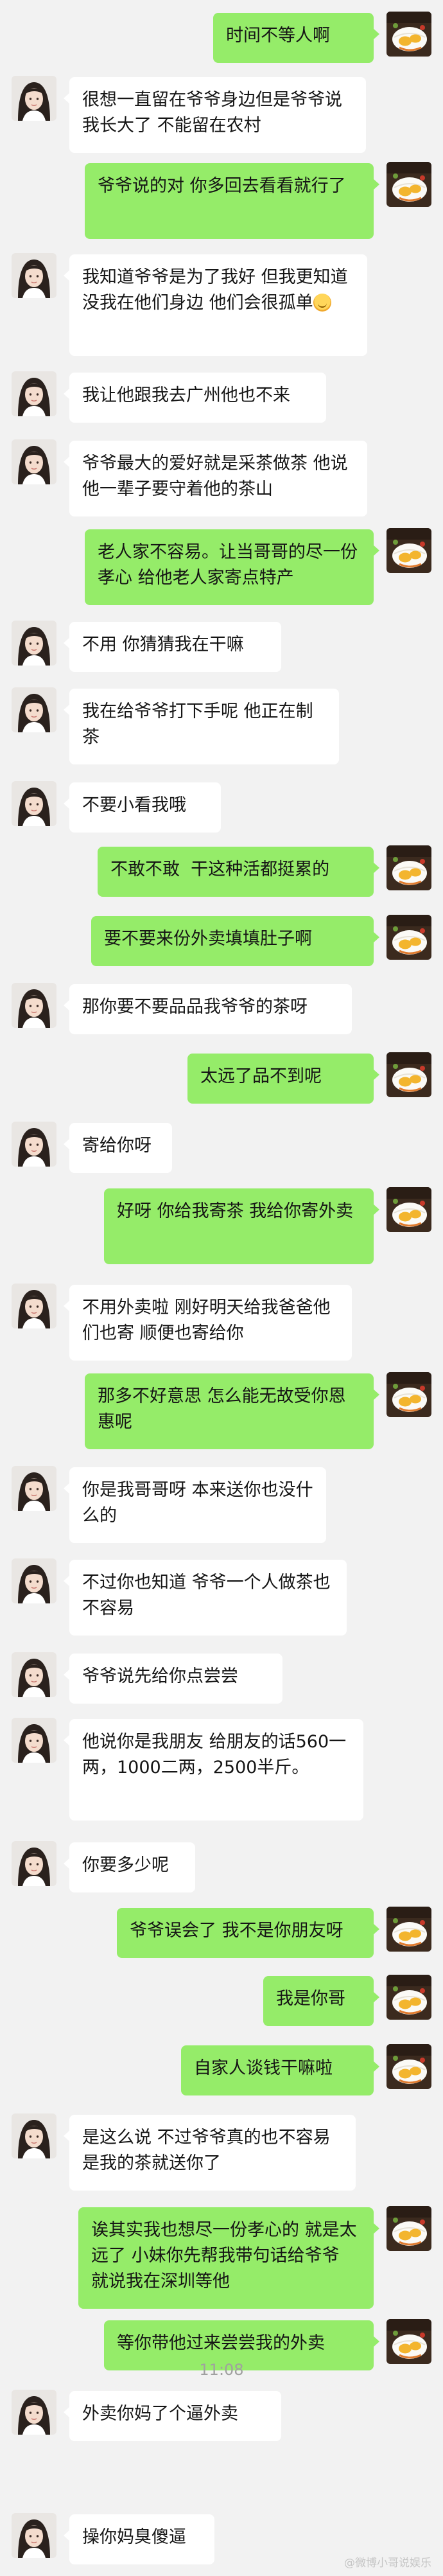 Image resolution: width=443 pixels, height=2576 pixels. I want to click on message-row-incoming: 我让他跟我去广州他也不来, so click(221, 397).